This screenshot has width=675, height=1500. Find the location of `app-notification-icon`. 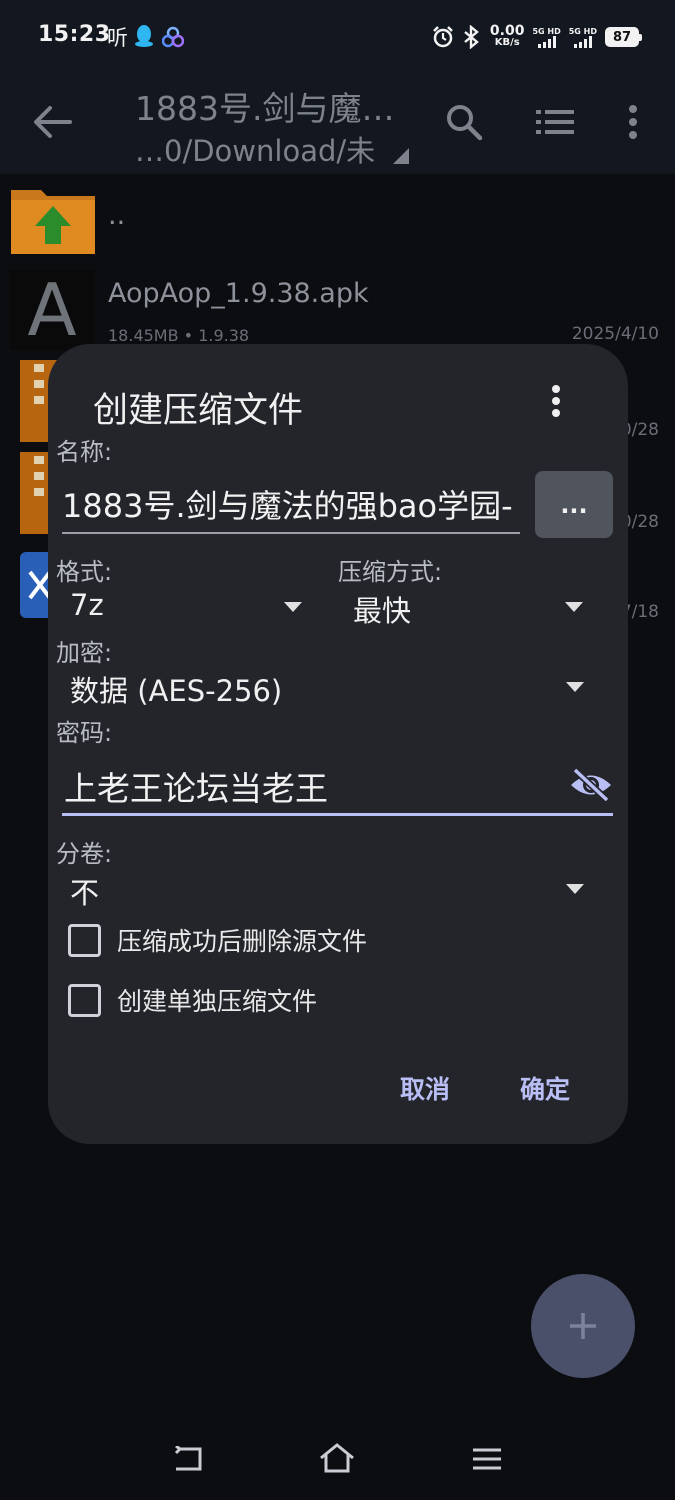

app-notification-icon is located at coordinates (173, 37).